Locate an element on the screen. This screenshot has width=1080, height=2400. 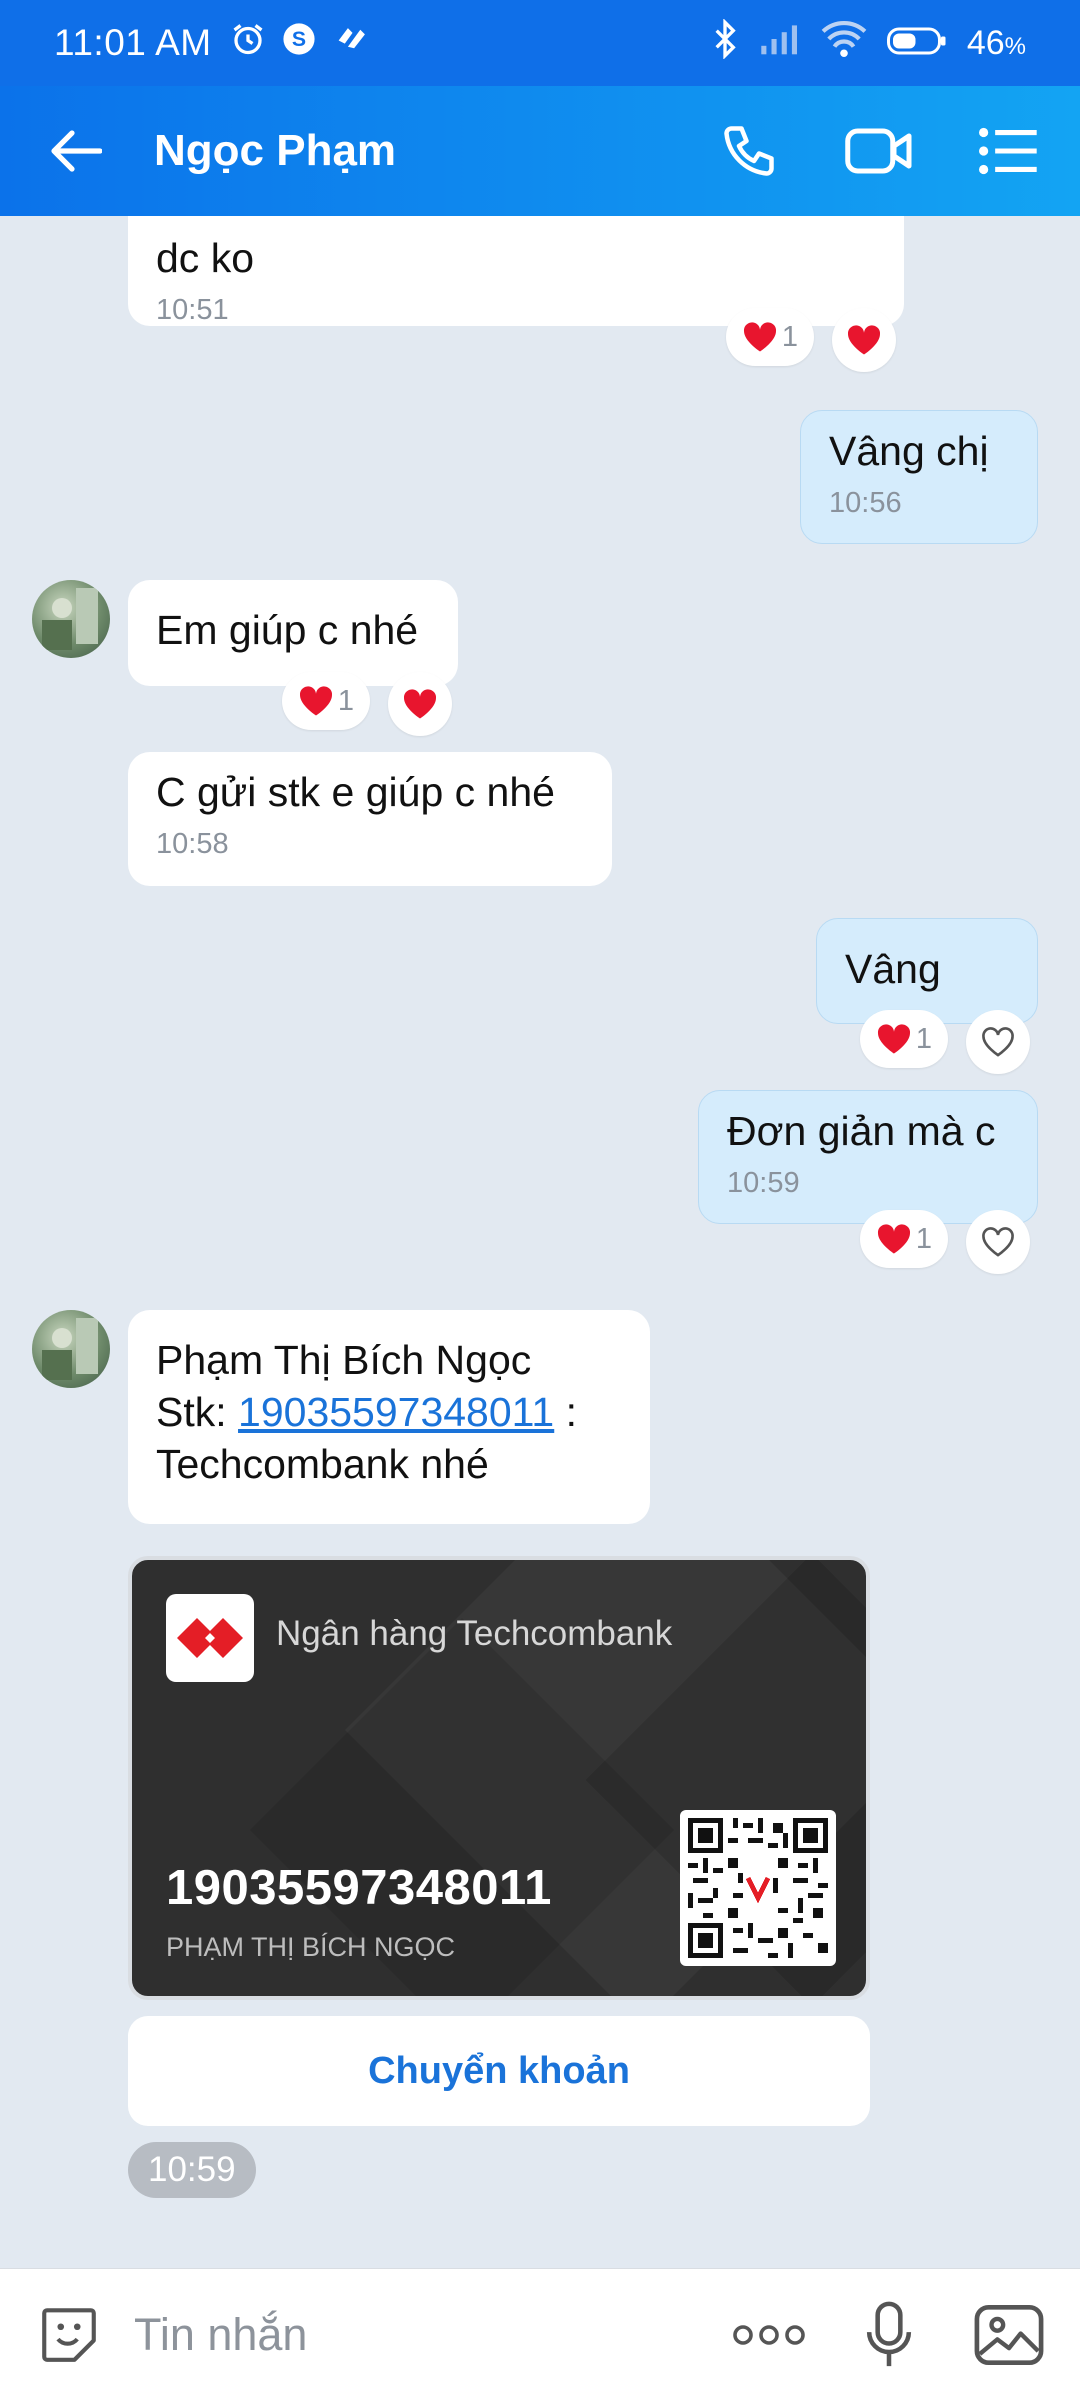
message-text: Vâng chị is located at coordinates (909, 451).